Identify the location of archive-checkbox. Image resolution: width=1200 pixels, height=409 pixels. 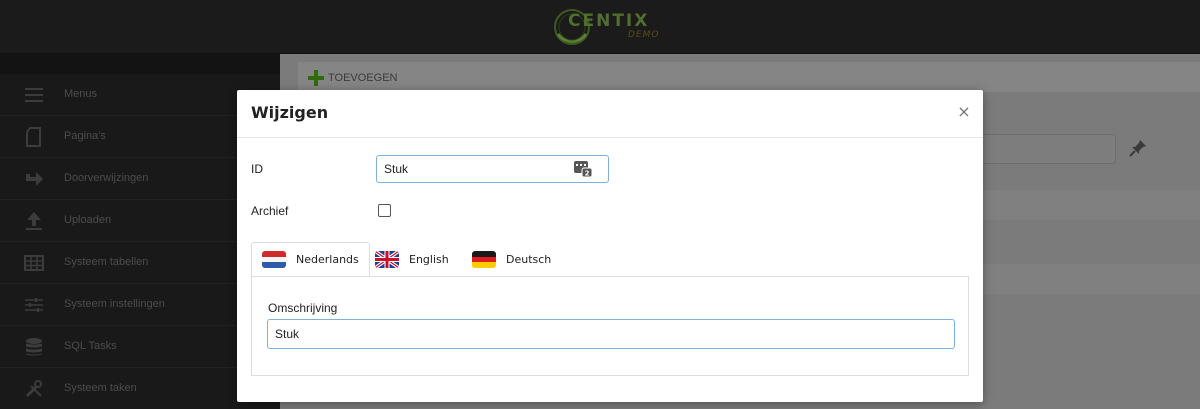
(384, 210).